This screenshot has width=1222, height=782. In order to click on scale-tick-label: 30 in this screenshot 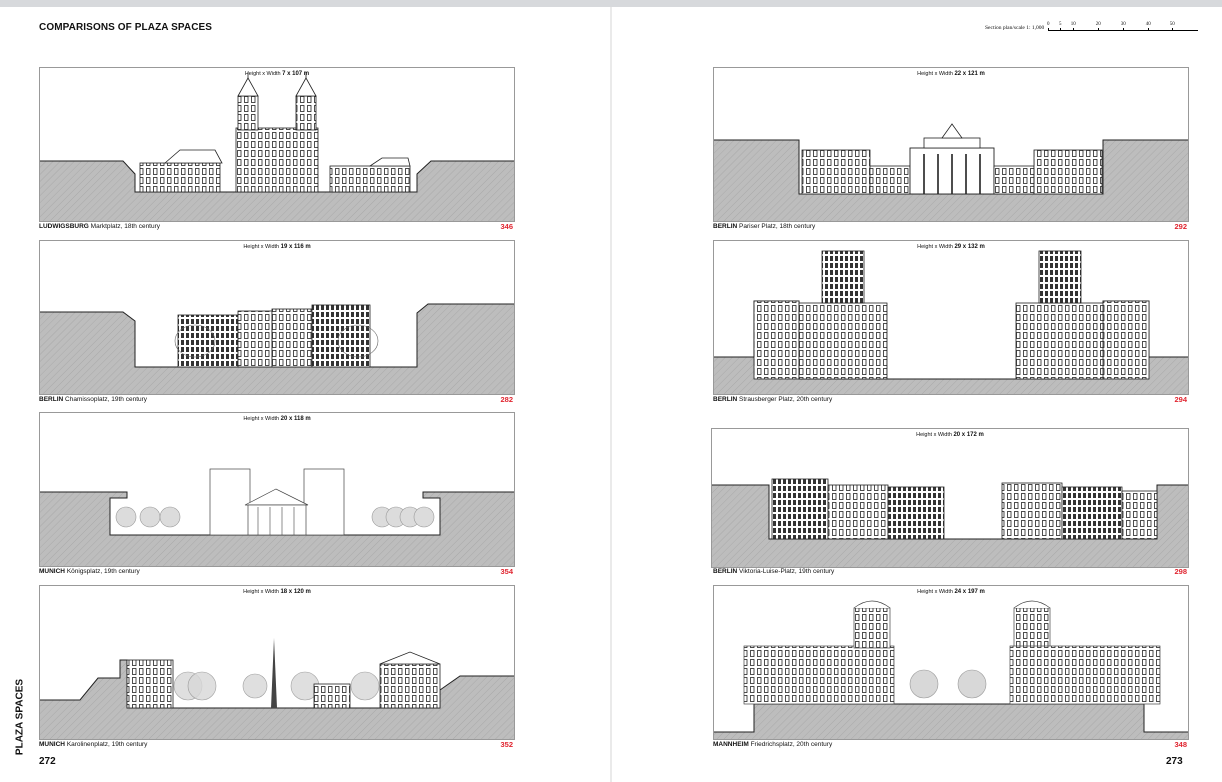, I will do `click(1123, 24)`.